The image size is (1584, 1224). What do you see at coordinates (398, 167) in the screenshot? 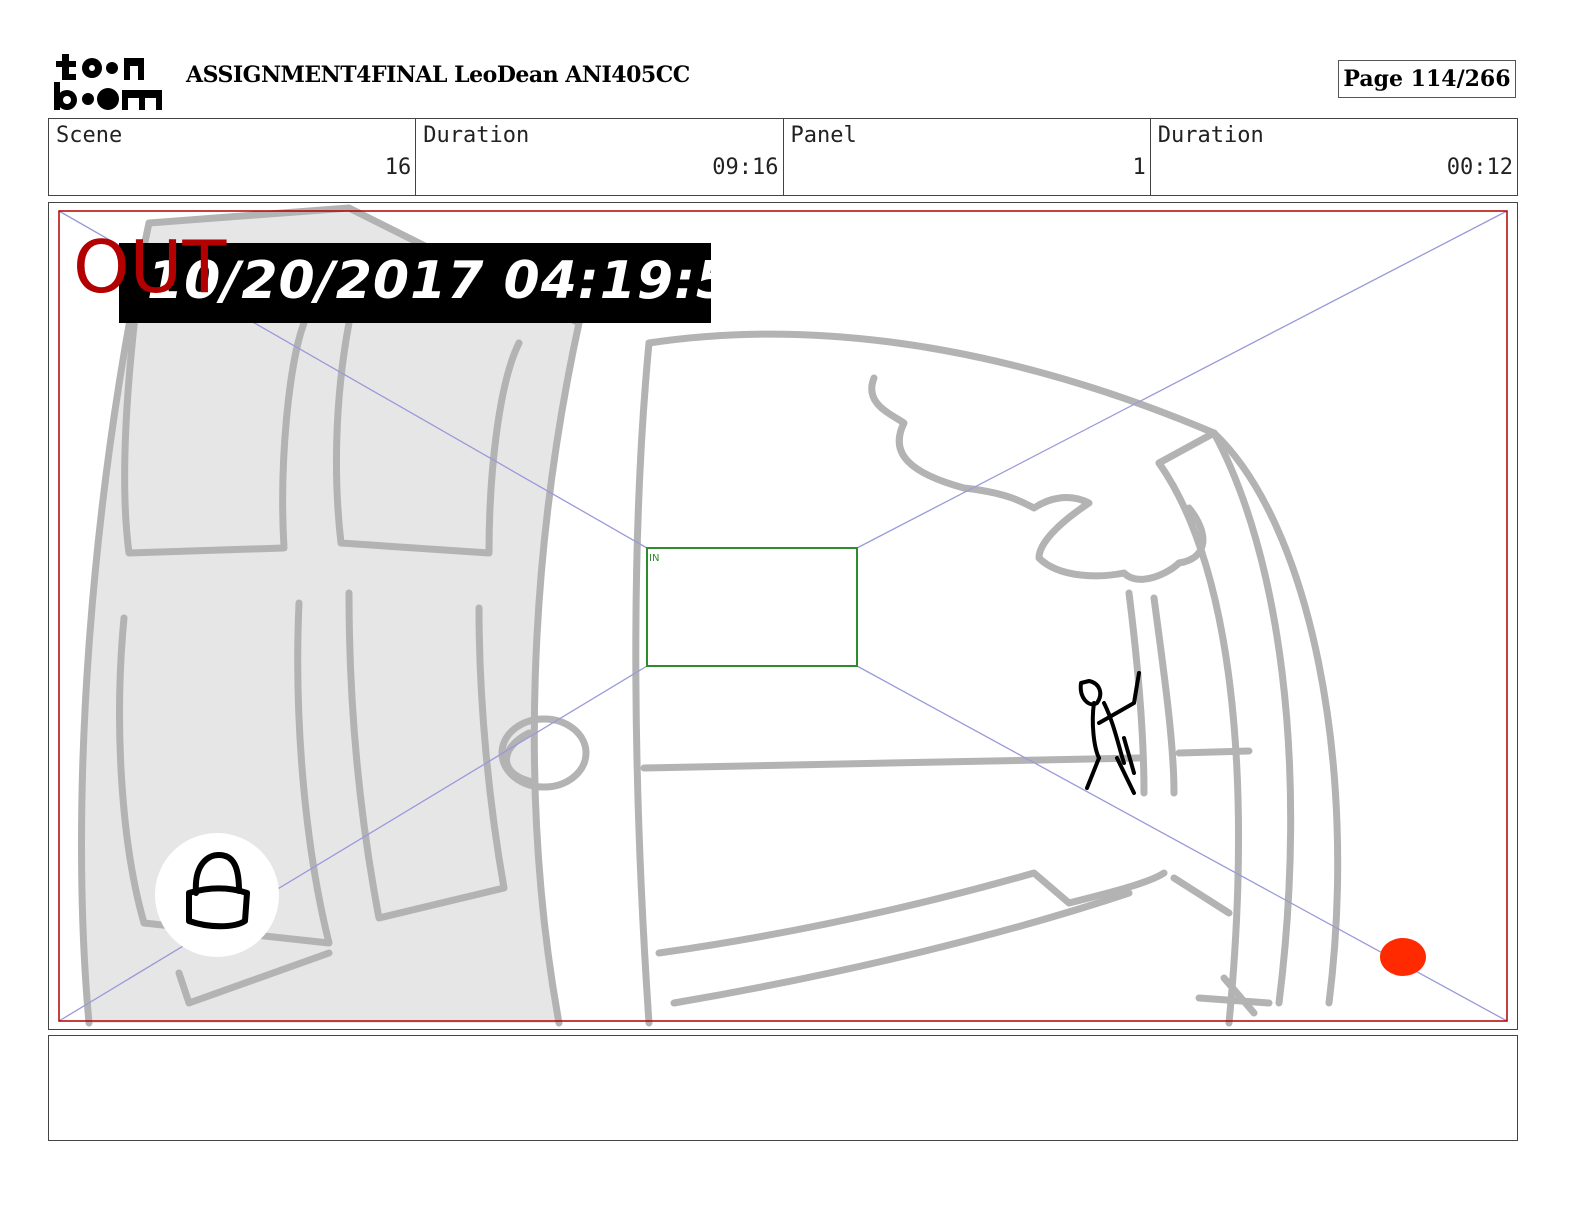
I see `scene-value: 16` at bounding box center [398, 167].